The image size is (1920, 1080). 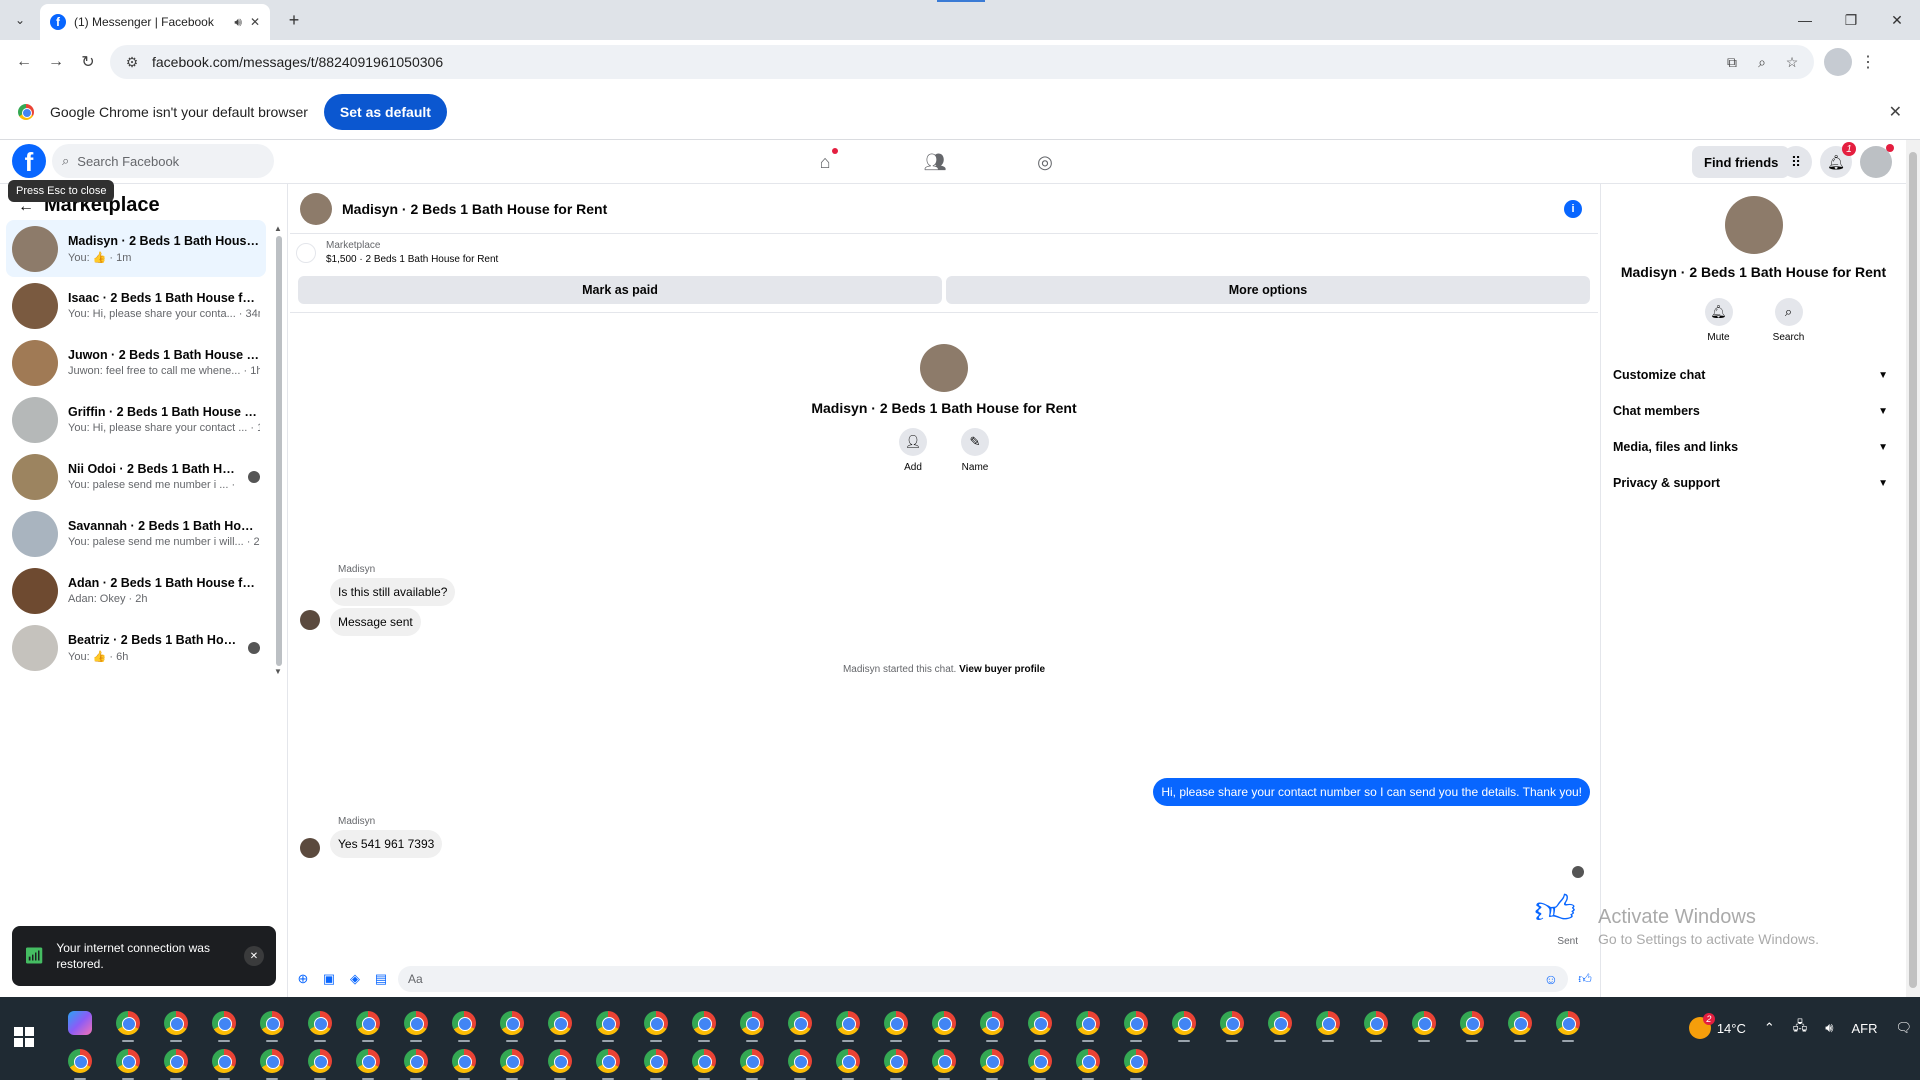 What do you see at coordinates (132, 62) in the screenshot?
I see `site-info-icon: ⚙` at bounding box center [132, 62].